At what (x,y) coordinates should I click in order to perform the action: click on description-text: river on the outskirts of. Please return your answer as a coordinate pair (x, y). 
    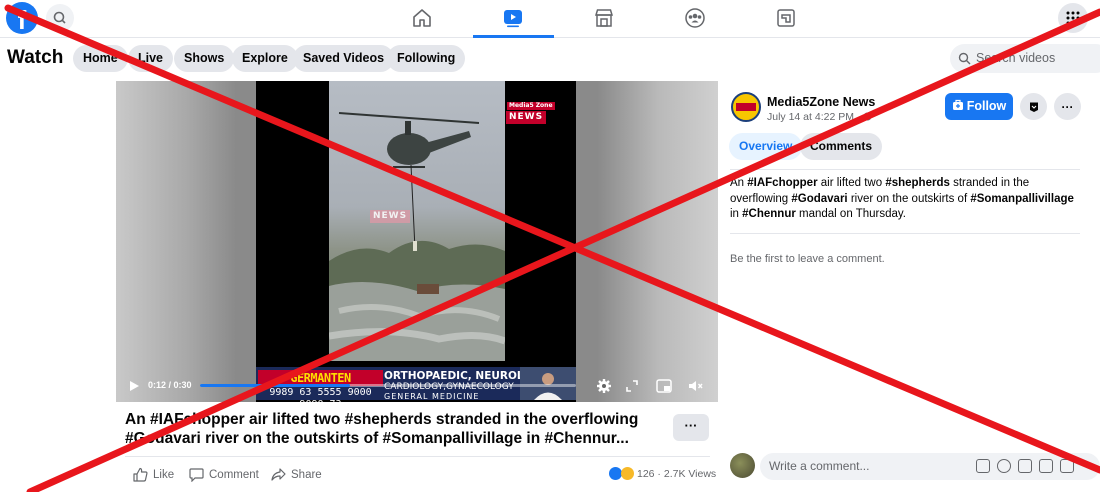
    Looking at the image, I should click on (909, 198).